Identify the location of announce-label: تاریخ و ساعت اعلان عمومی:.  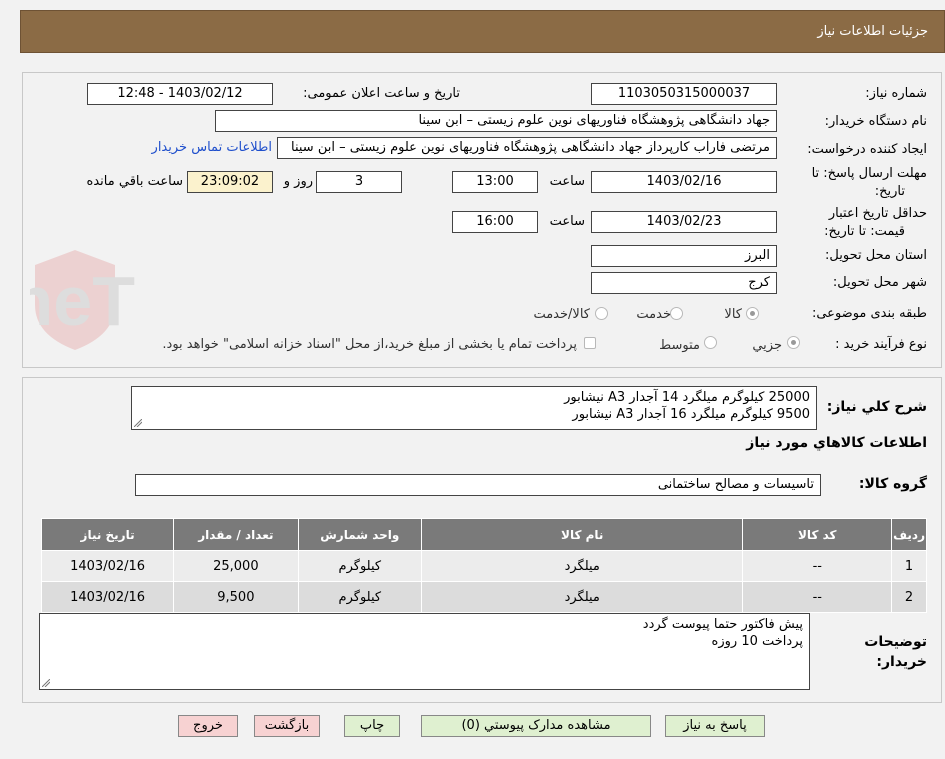
(381, 93).